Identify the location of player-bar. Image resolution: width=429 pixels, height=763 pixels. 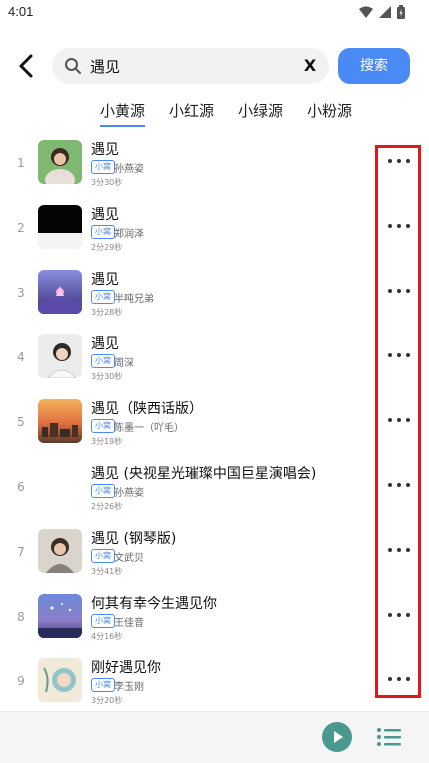
(214, 737).